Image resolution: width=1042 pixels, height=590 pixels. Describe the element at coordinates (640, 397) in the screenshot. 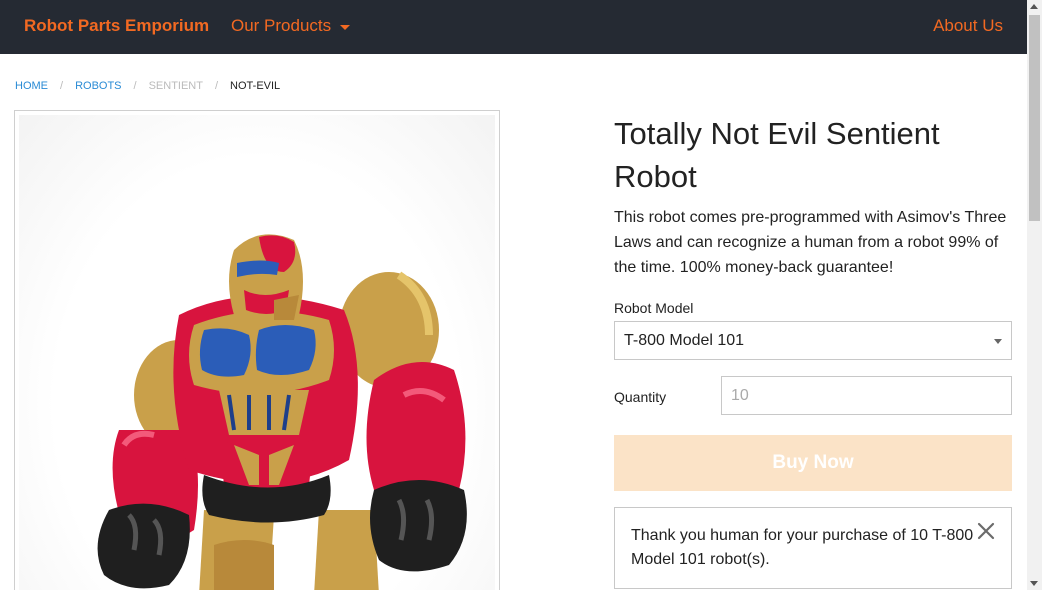

I see `quantity-label: Quantity` at that location.